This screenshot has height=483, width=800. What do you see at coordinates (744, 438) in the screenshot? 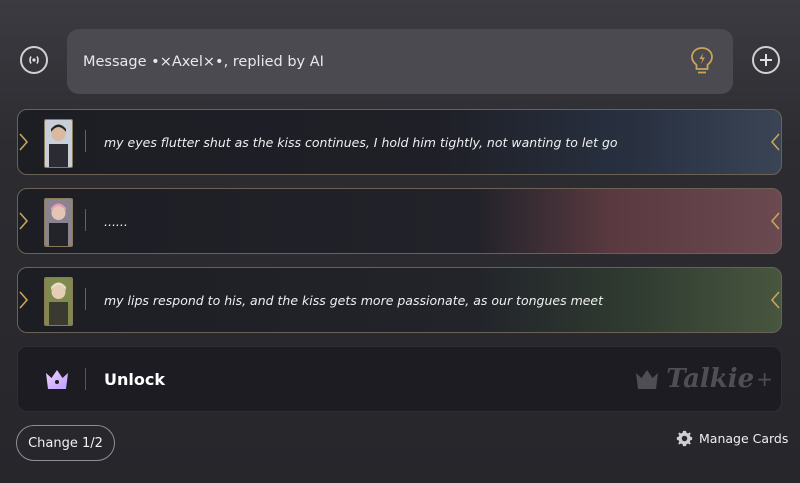
I see `manage-cards-label: Manage Cards` at bounding box center [744, 438].